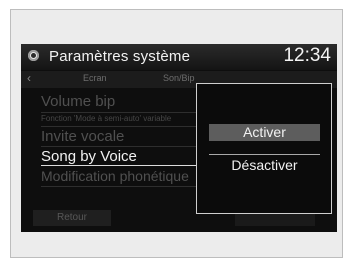 This screenshot has height=267, width=353. I want to click on tab-son-bip: Son/Bip, so click(179, 78).